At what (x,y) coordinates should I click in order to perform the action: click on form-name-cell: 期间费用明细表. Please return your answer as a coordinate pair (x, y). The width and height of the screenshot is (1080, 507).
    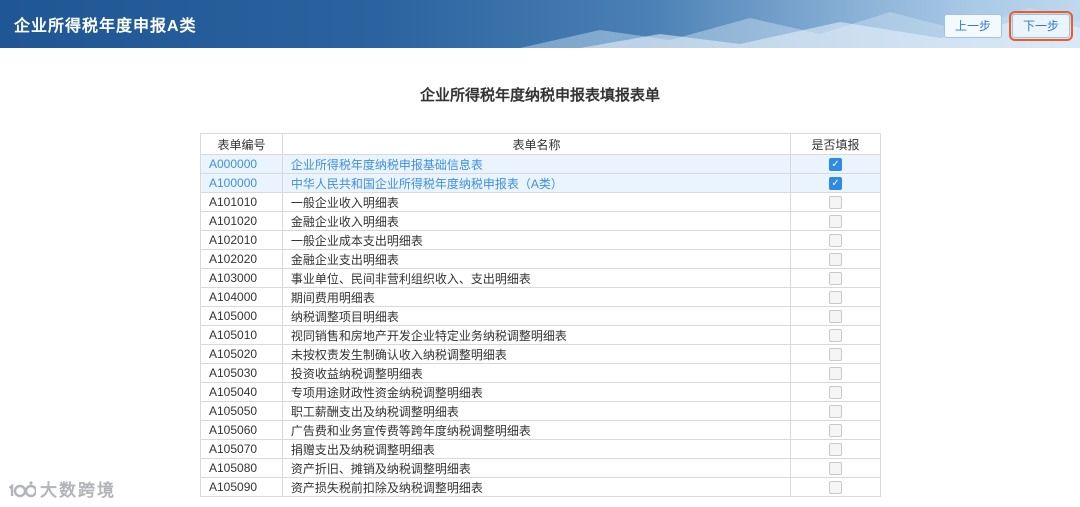
    Looking at the image, I should click on (536, 297).